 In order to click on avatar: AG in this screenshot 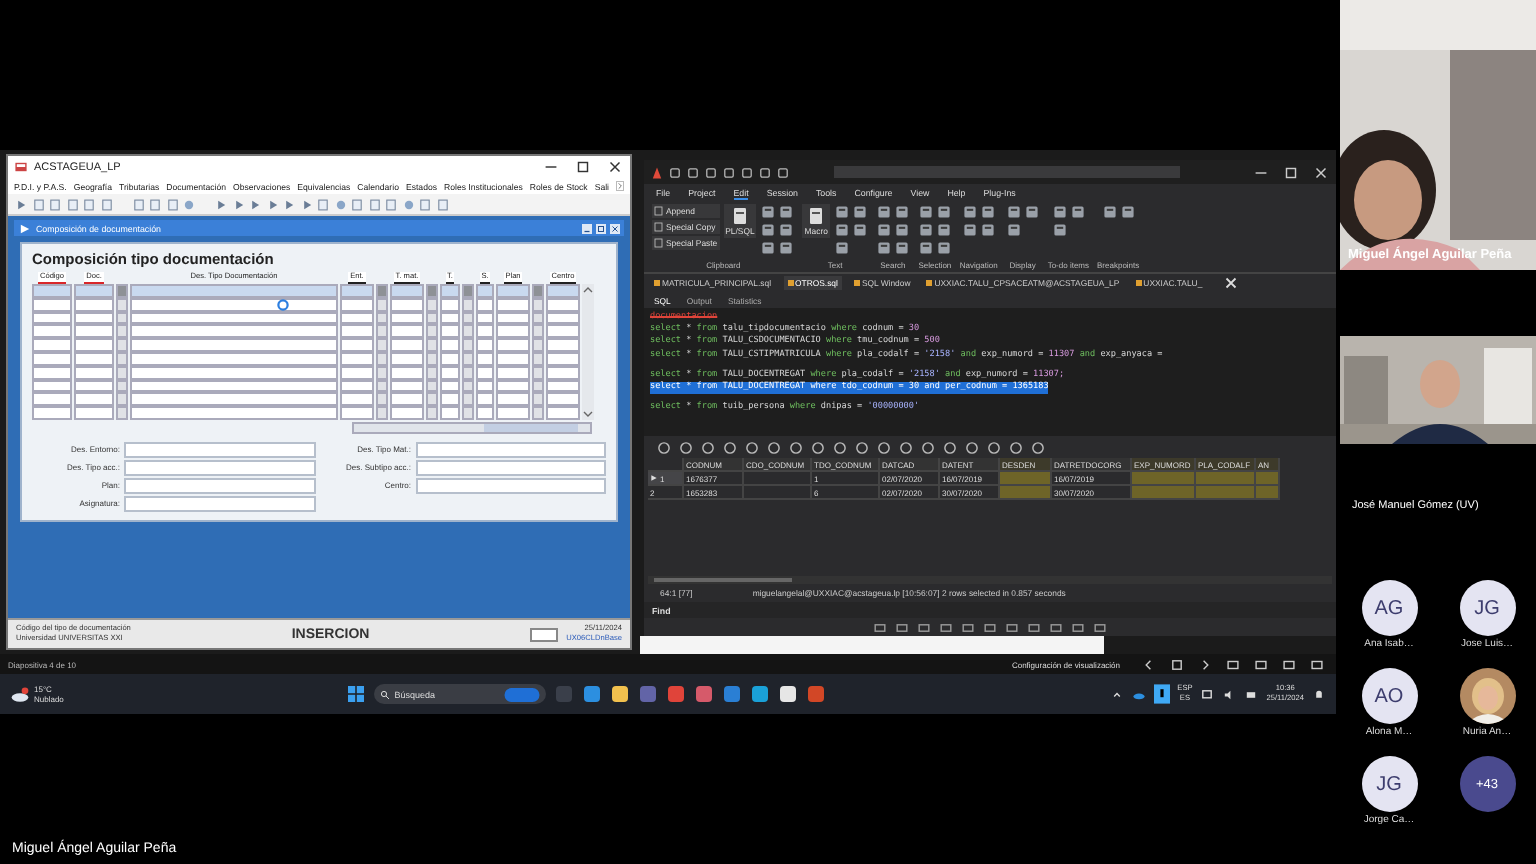, I will do `click(1389, 608)`.